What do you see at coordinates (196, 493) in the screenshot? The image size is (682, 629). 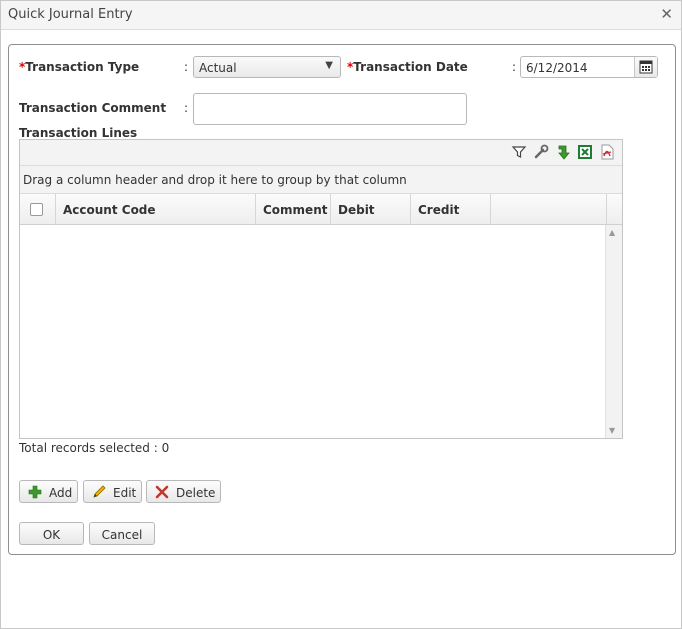 I see `delete-label: Delete` at bounding box center [196, 493].